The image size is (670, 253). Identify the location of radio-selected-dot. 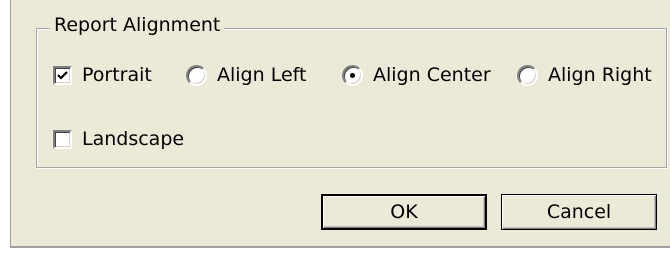
(352, 75).